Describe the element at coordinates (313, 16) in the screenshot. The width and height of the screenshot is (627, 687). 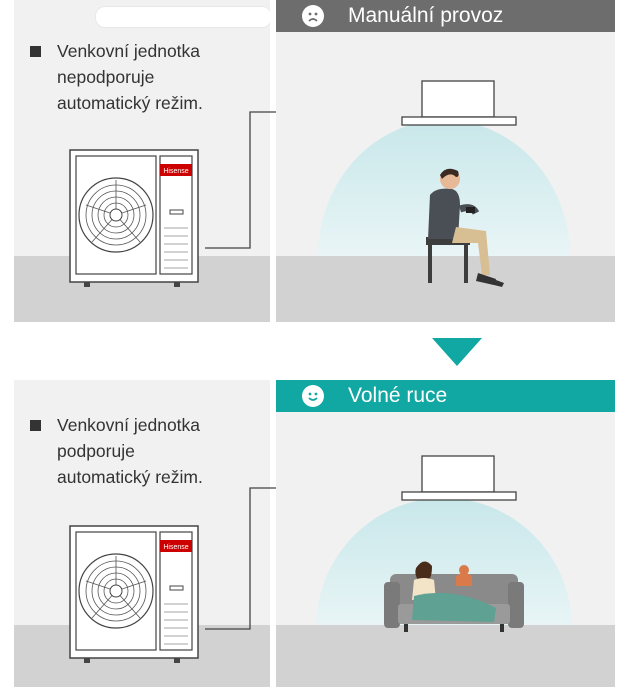
I see `sad-face-icon` at that location.